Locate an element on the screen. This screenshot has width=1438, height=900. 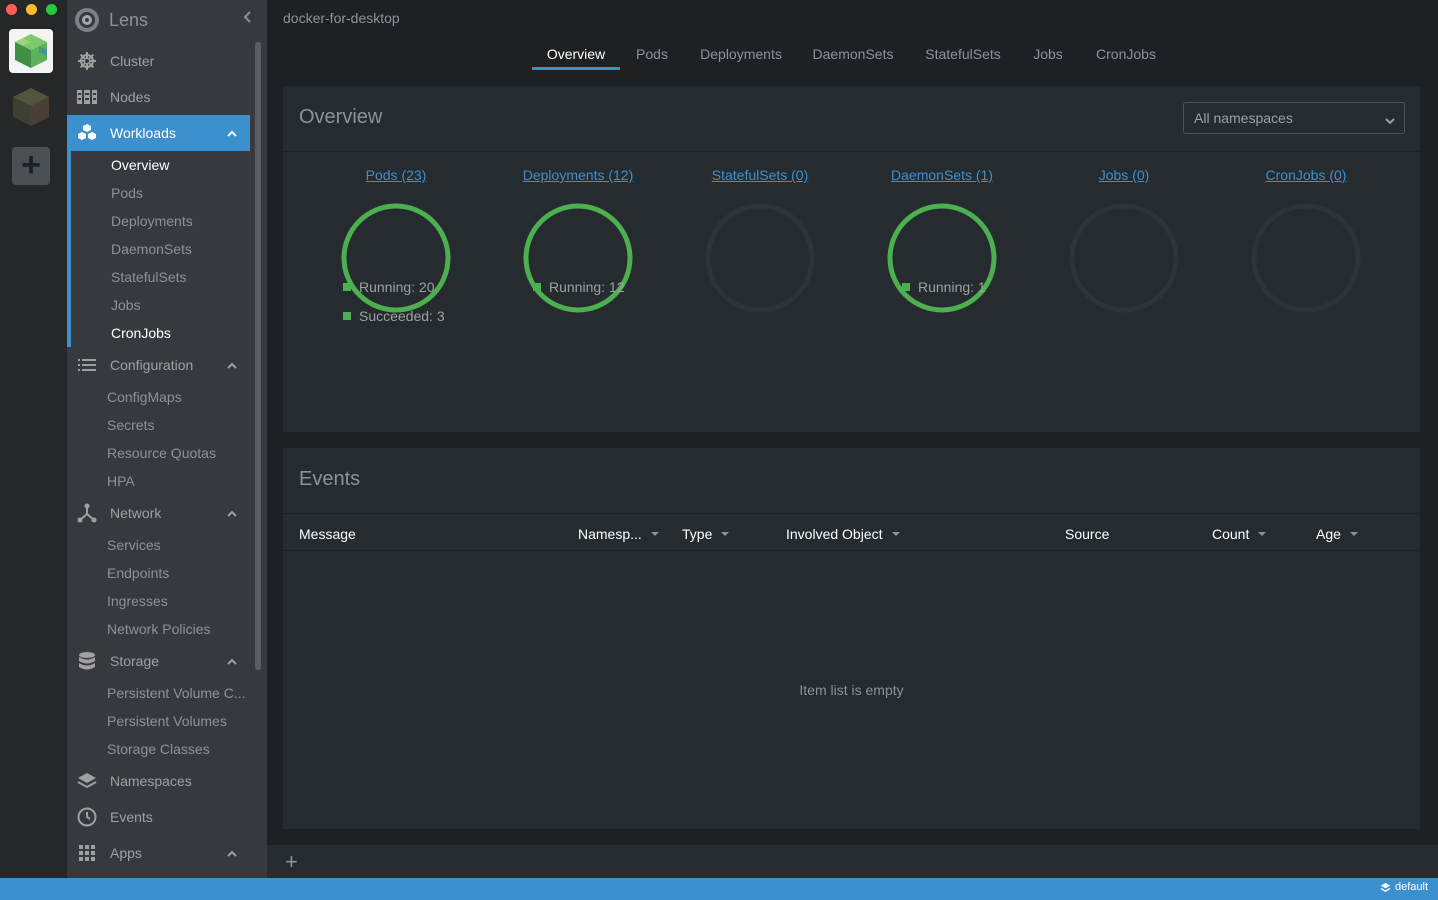
column-type: Type is located at coordinates (706, 534).